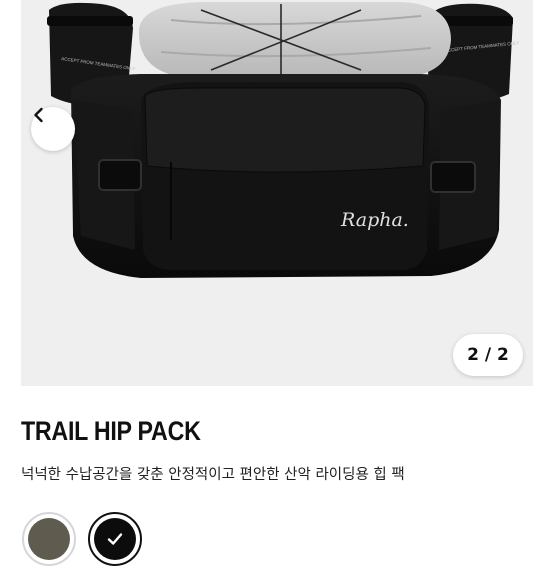 This screenshot has height=566, width=554. I want to click on product-description: 넉넉한 수납공간을 갖춘 안정적이고 편안한 산악 라이딩용 힙 팩, so click(213, 475).